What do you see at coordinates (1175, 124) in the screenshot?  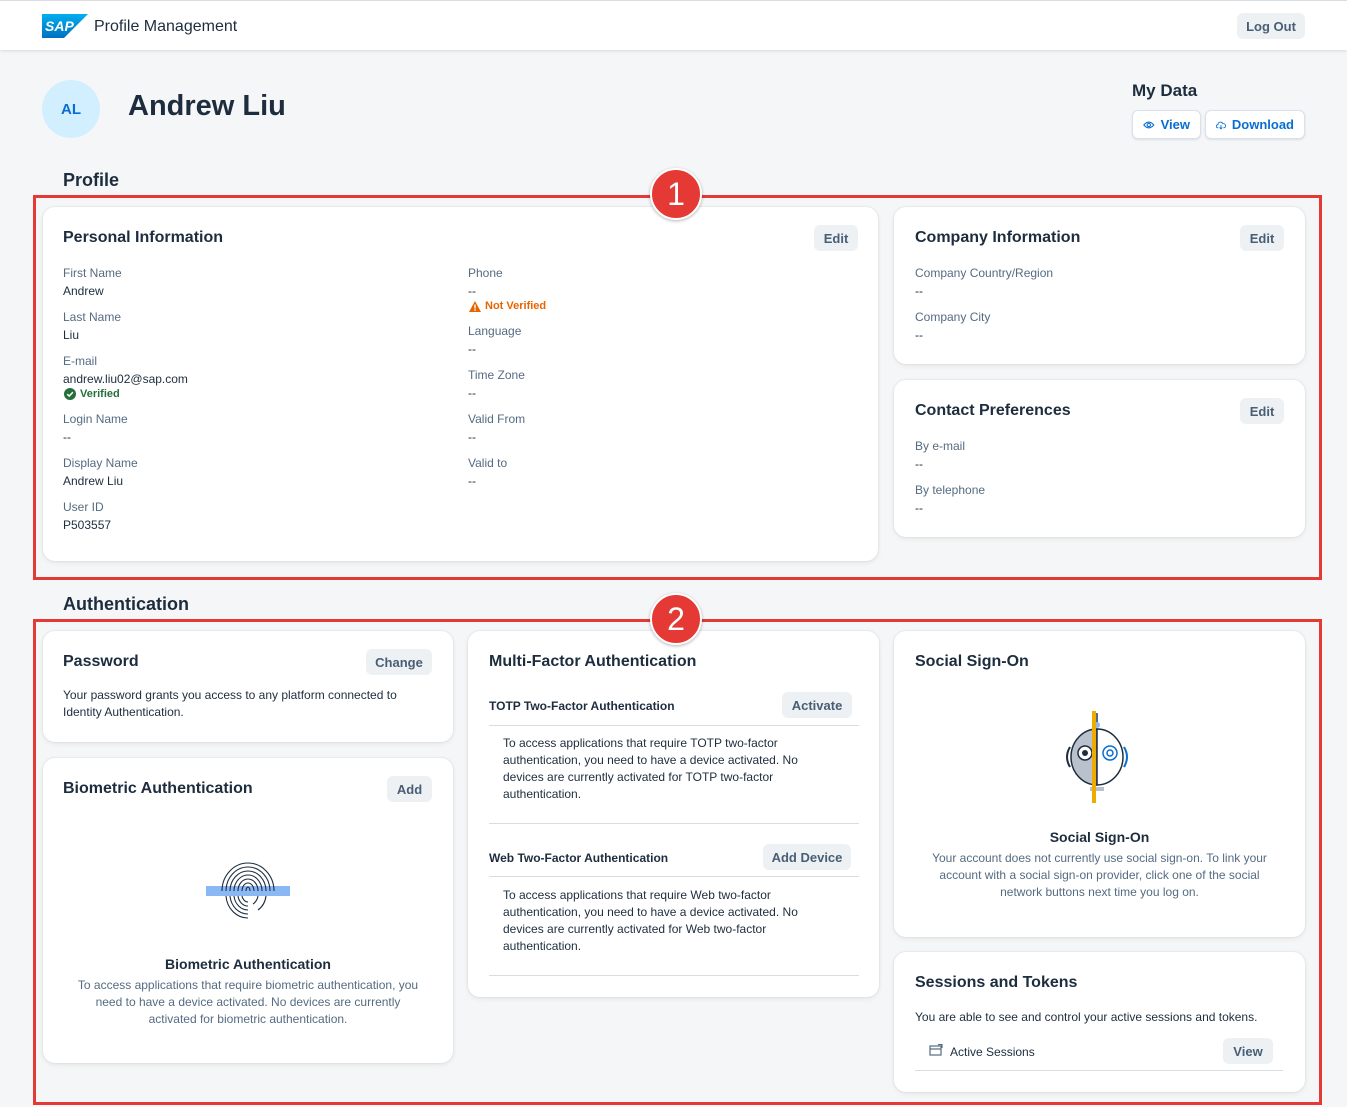 I see `my-data-view-label: View` at bounding box center [1175, 124].